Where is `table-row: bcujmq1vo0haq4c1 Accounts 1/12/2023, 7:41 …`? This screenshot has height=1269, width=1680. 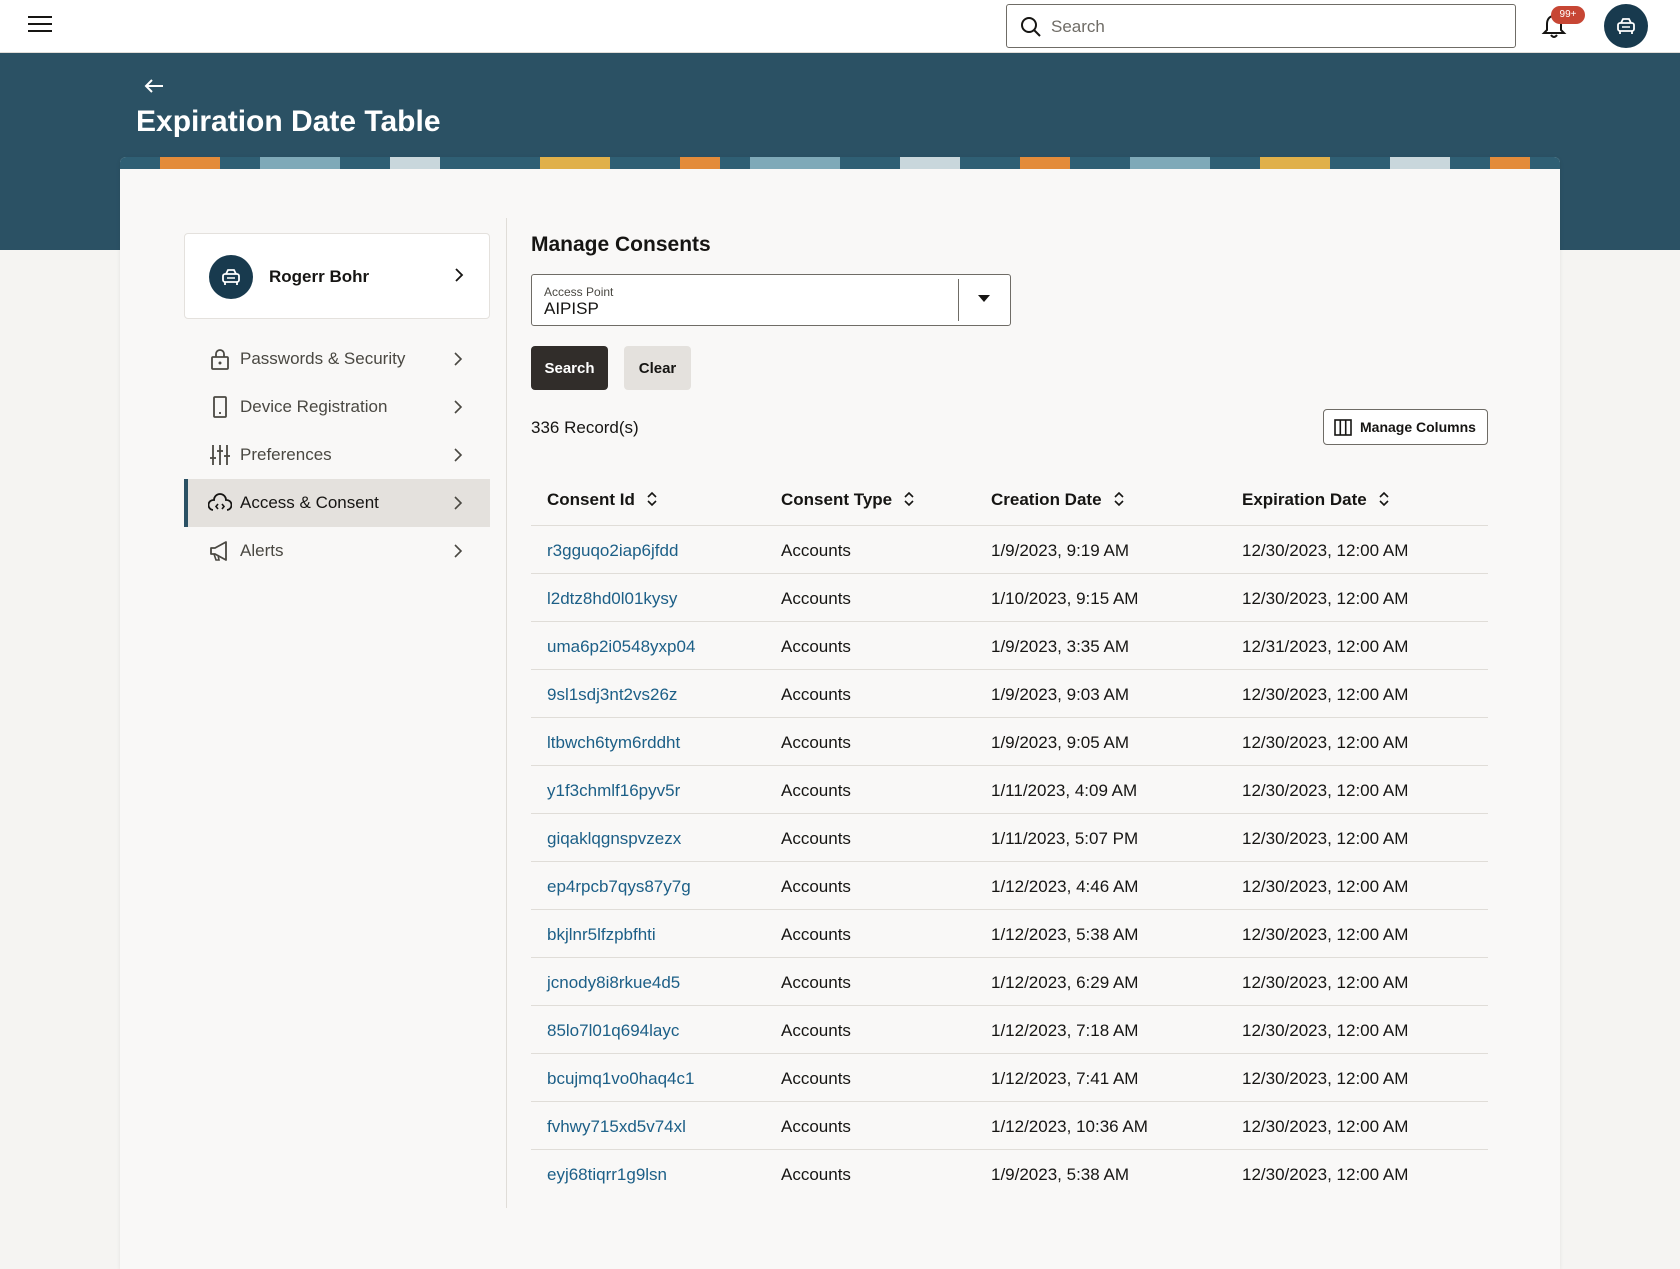 table-row: bcujmq1vo0haq4c1 Accounts 1/12/2023, 7:41 … is located at coordinates (1009, 1078).